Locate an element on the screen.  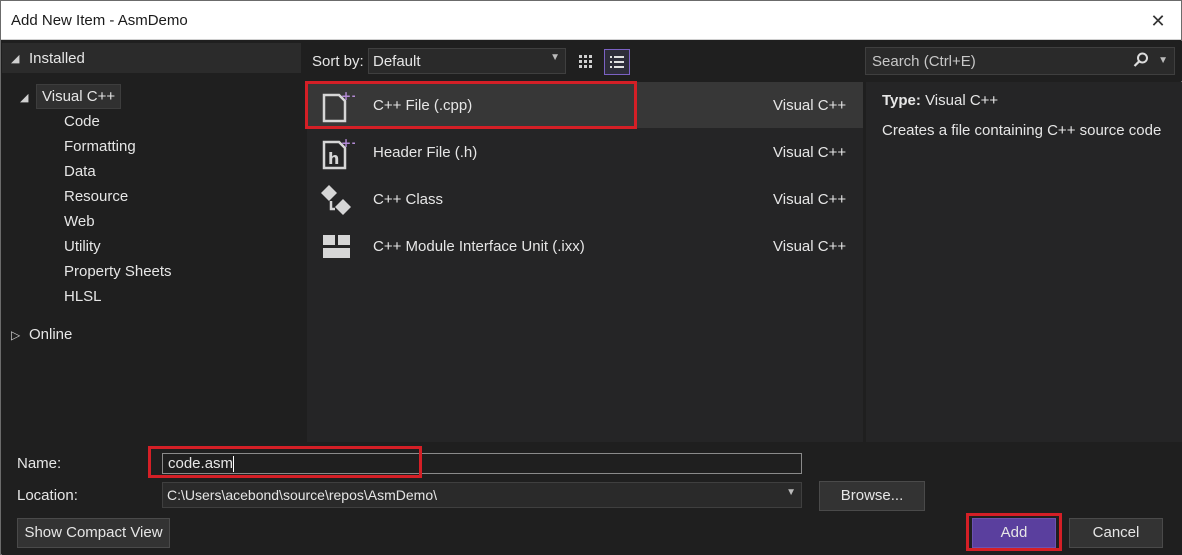
sort-by-value: Default is located at coordinates (397, 61).